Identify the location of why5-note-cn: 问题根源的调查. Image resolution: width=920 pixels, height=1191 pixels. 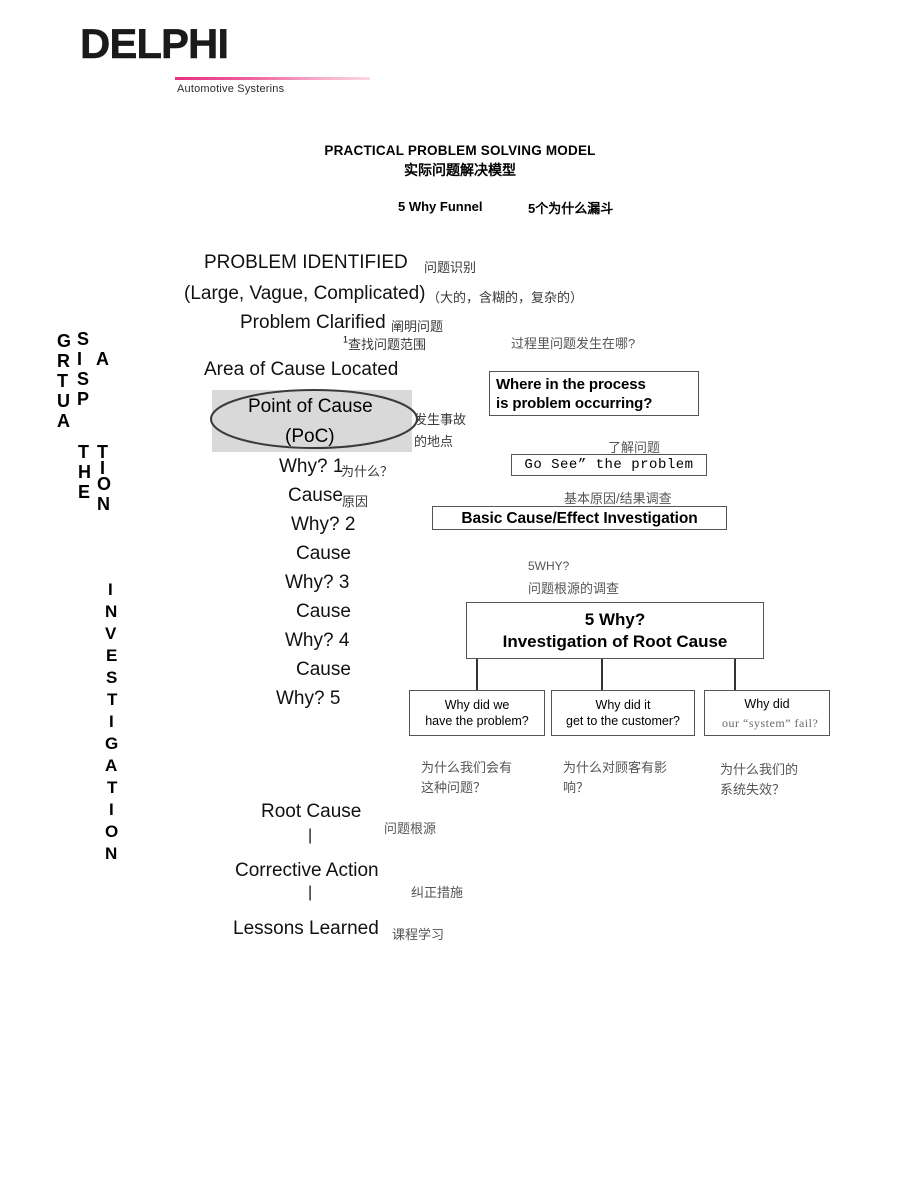
(574, 588).